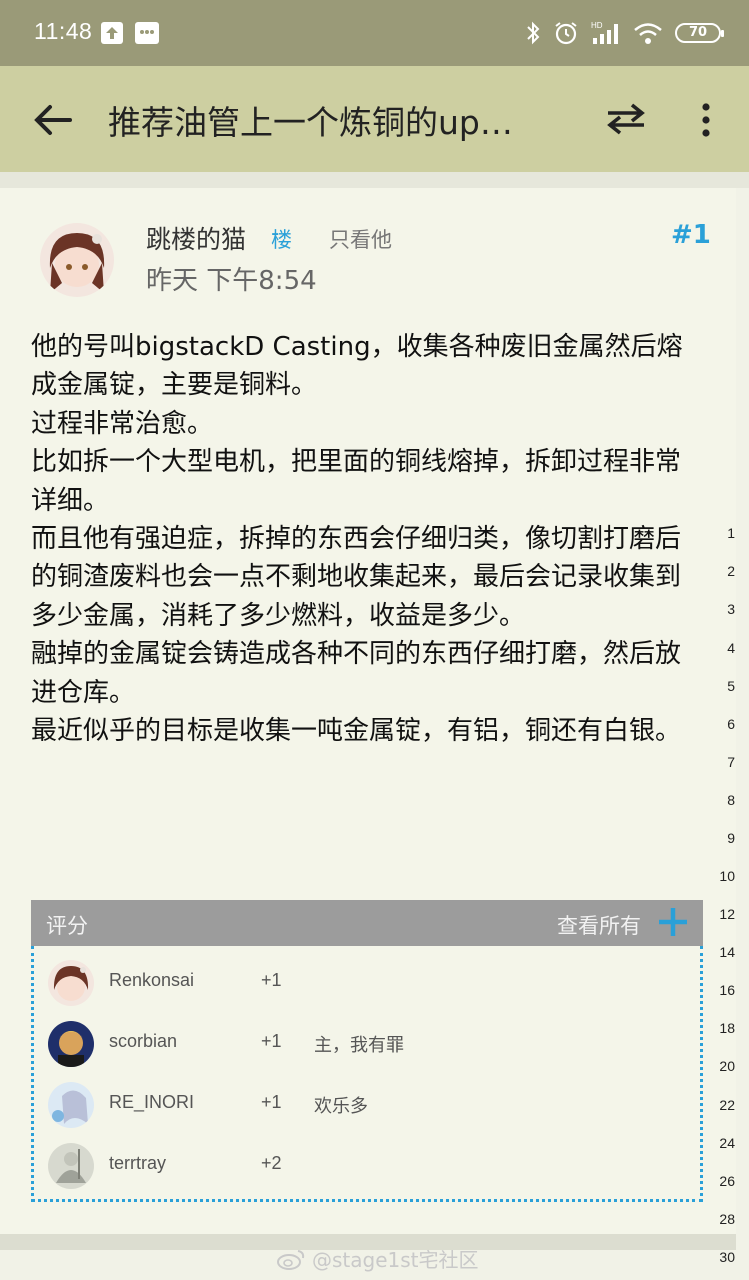 Image resolution: width=749 pixels, height=1280 pixels. What do you see at coordinates (624, 33) in the screenshot?
I see `status-icons: HD 70` at bounding box center [624, 33].